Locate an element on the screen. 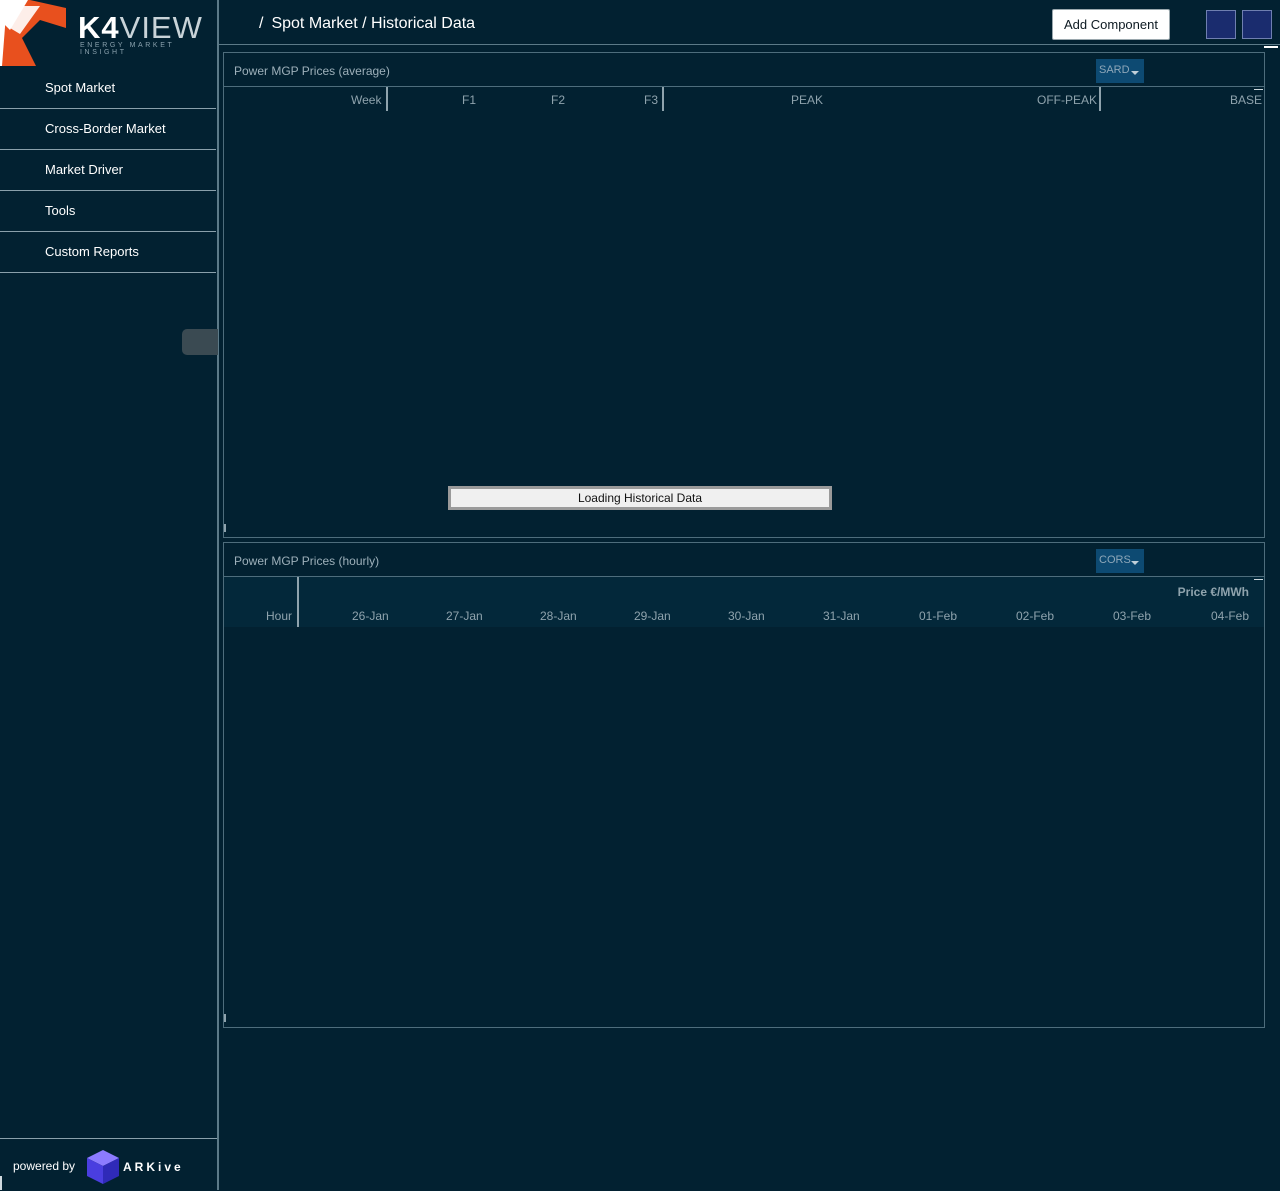 This screenshot has width=1280, height=1191. loading-indicator: Loading Historical Data is located at coordinates (640, 498).